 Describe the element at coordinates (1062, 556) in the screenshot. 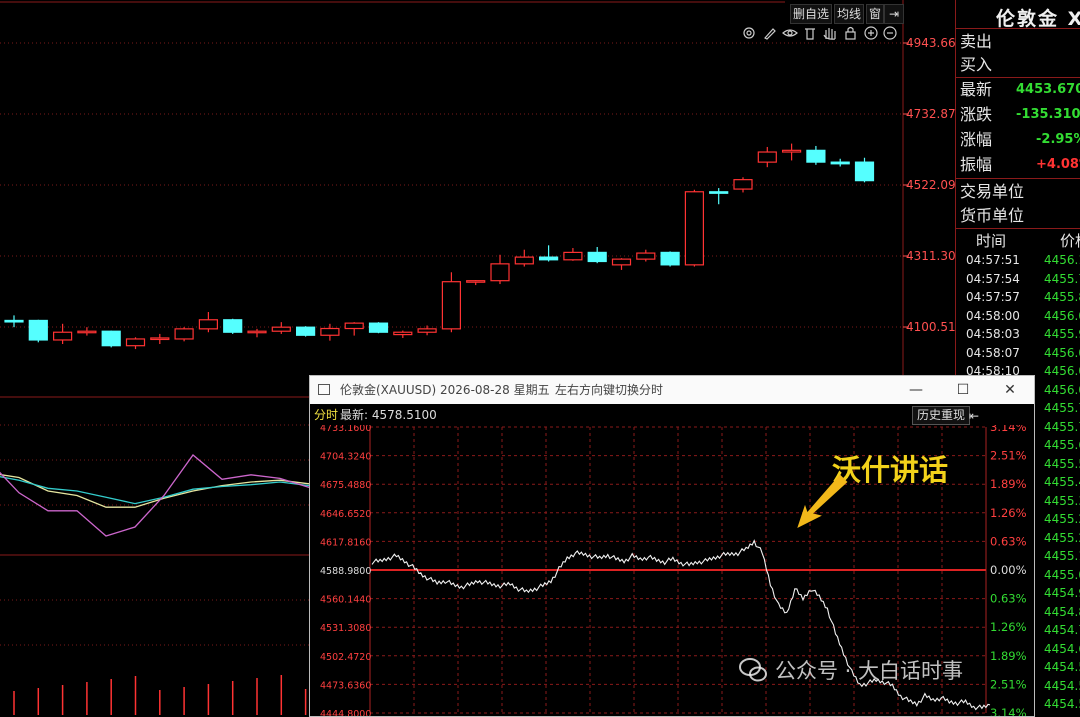

I see `tick-price: 4455.1` at that location.